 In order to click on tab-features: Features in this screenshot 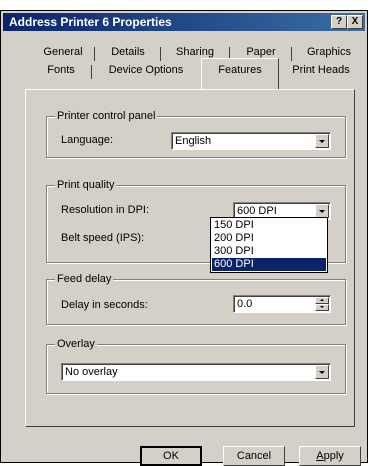, I will do `click(240, 74)`.